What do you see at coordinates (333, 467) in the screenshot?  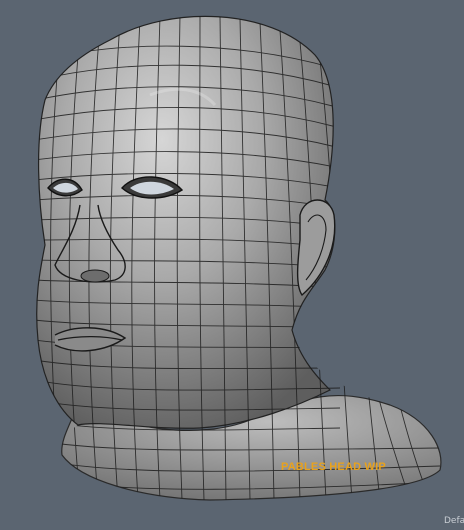 I see `annotation-label: PABLES HEAD WIP` at bounding box center [333, 467].